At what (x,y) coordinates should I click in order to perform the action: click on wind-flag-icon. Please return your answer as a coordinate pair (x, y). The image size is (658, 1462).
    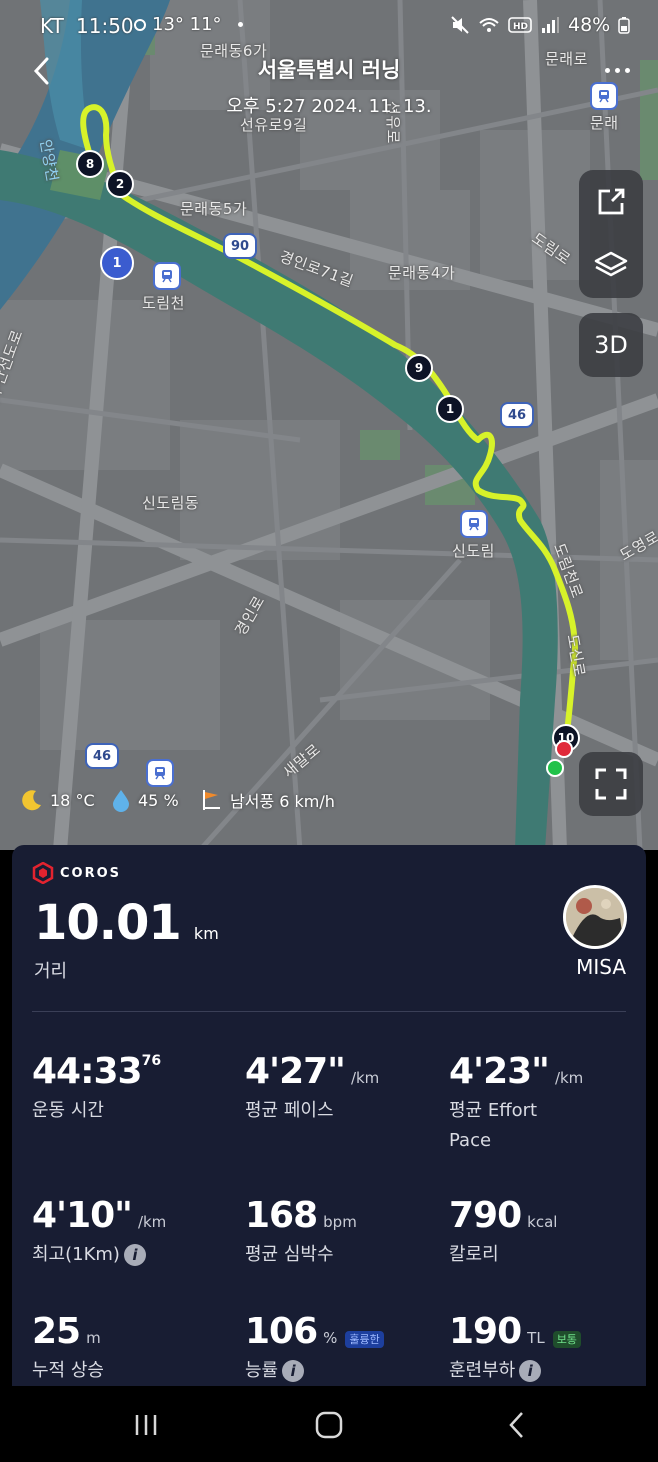
    Looking at the image, I should click on (211, 800).